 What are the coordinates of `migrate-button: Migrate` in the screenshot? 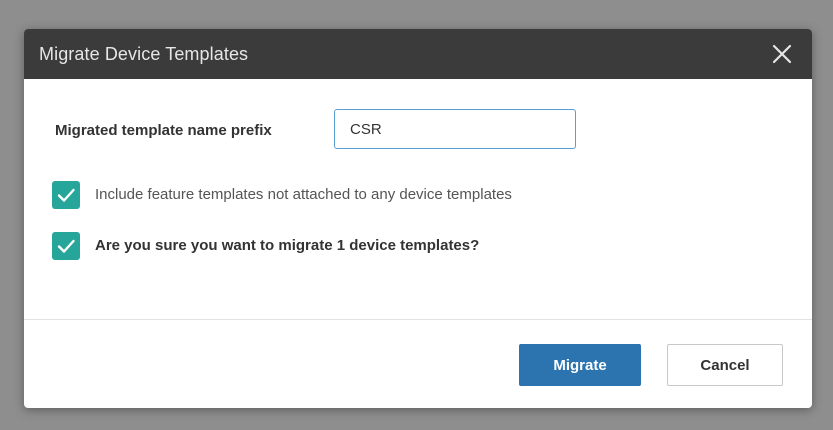 It's located at (580, 365).